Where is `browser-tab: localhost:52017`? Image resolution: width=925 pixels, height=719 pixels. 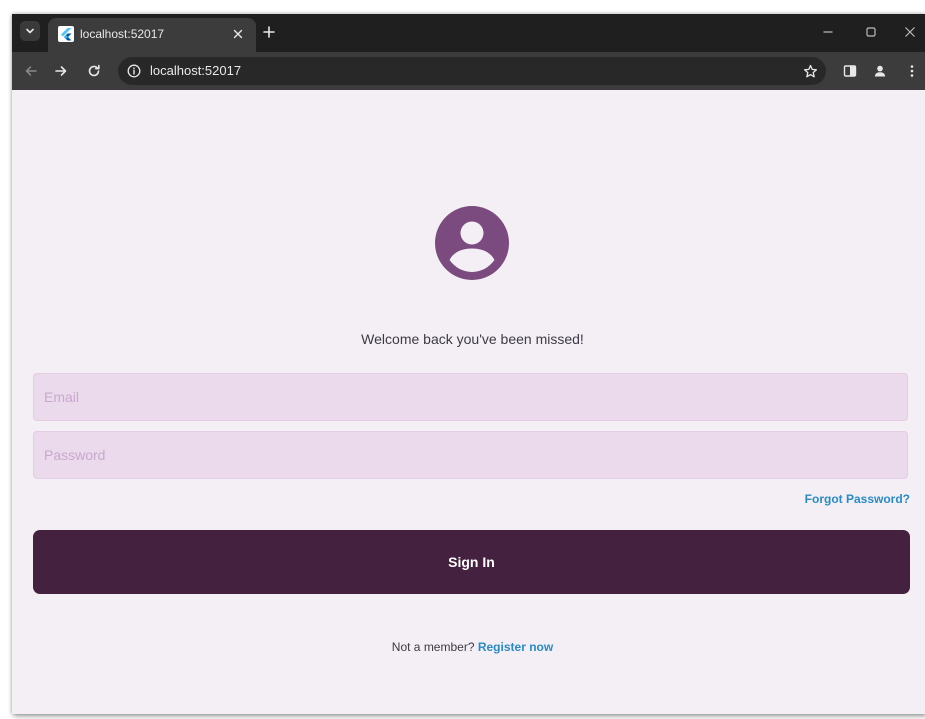
browser-tab: localhost:52017 is located at coordinates (152, 35).